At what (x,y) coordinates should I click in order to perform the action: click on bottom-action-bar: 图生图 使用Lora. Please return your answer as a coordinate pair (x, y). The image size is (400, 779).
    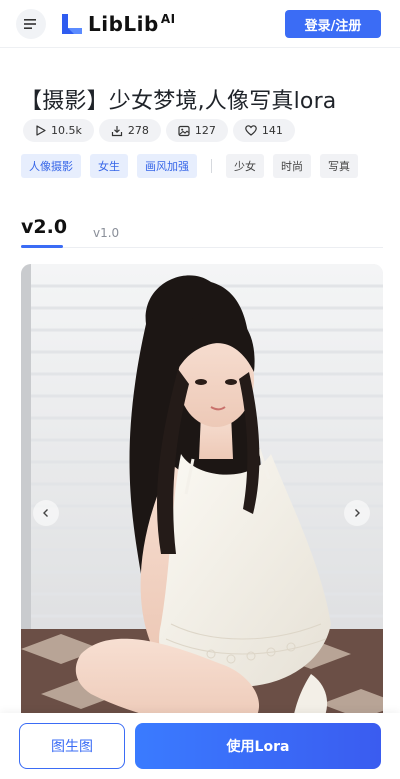
    Looking at the image, I should click on (200, 746).